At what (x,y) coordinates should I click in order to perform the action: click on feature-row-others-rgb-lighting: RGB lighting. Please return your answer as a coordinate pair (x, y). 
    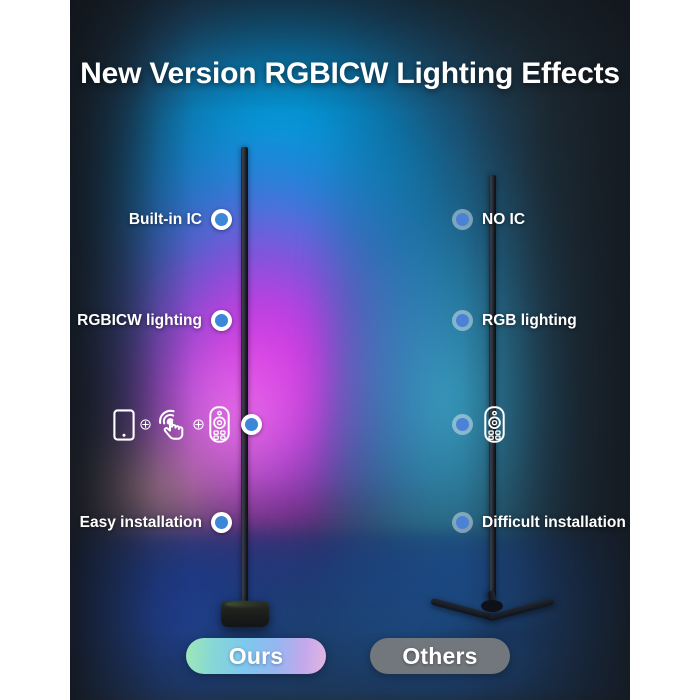
    Looking at the image, I should click on (541, 320).